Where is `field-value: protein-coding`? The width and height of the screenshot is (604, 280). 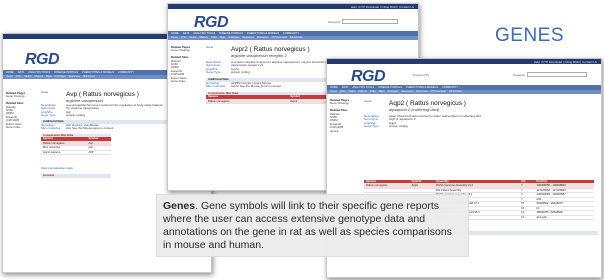
field-value: protein-coding is located at coordinates (76, 115).